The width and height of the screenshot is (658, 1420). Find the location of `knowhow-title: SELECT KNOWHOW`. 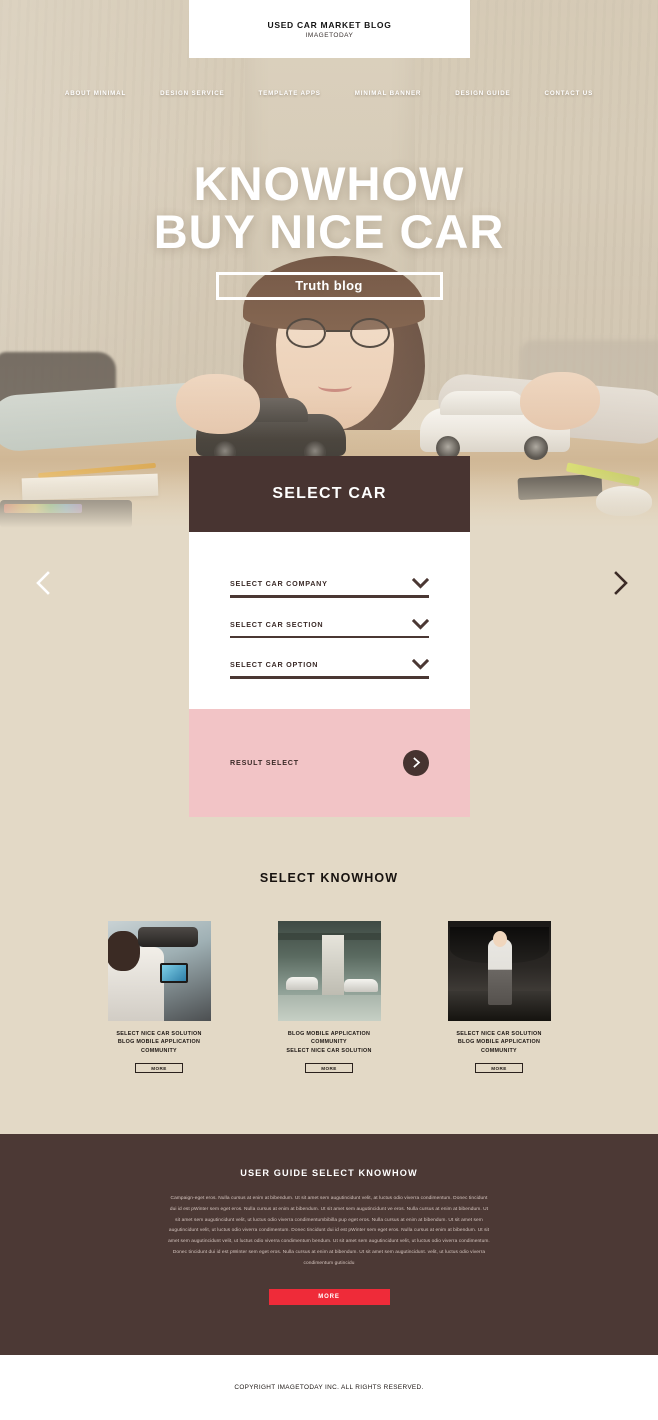

knowhow-title: SELECT KNOWHOW is located at coordinates (329, 878).